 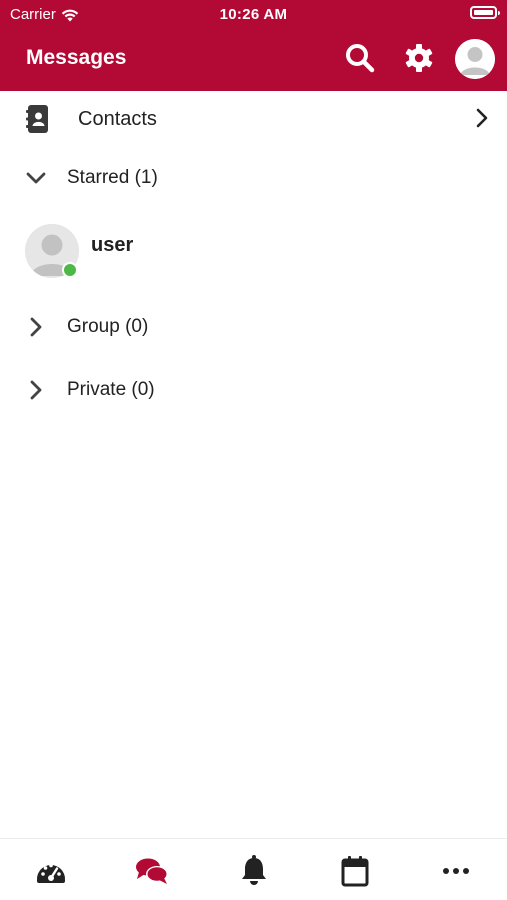 I want to click on calendar-icon, so click(x=355, y=871).